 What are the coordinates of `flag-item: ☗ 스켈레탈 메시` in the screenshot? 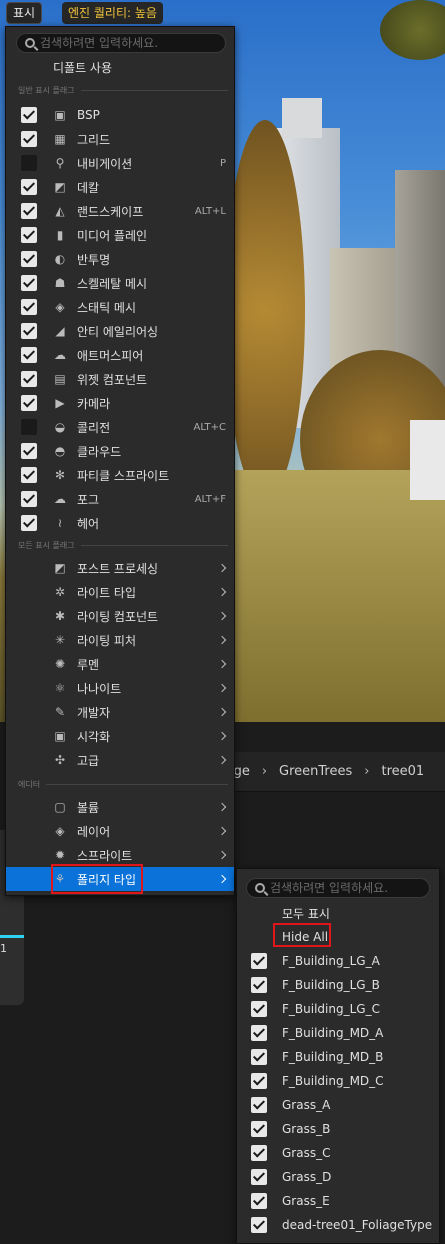 It's located at (120, 283).